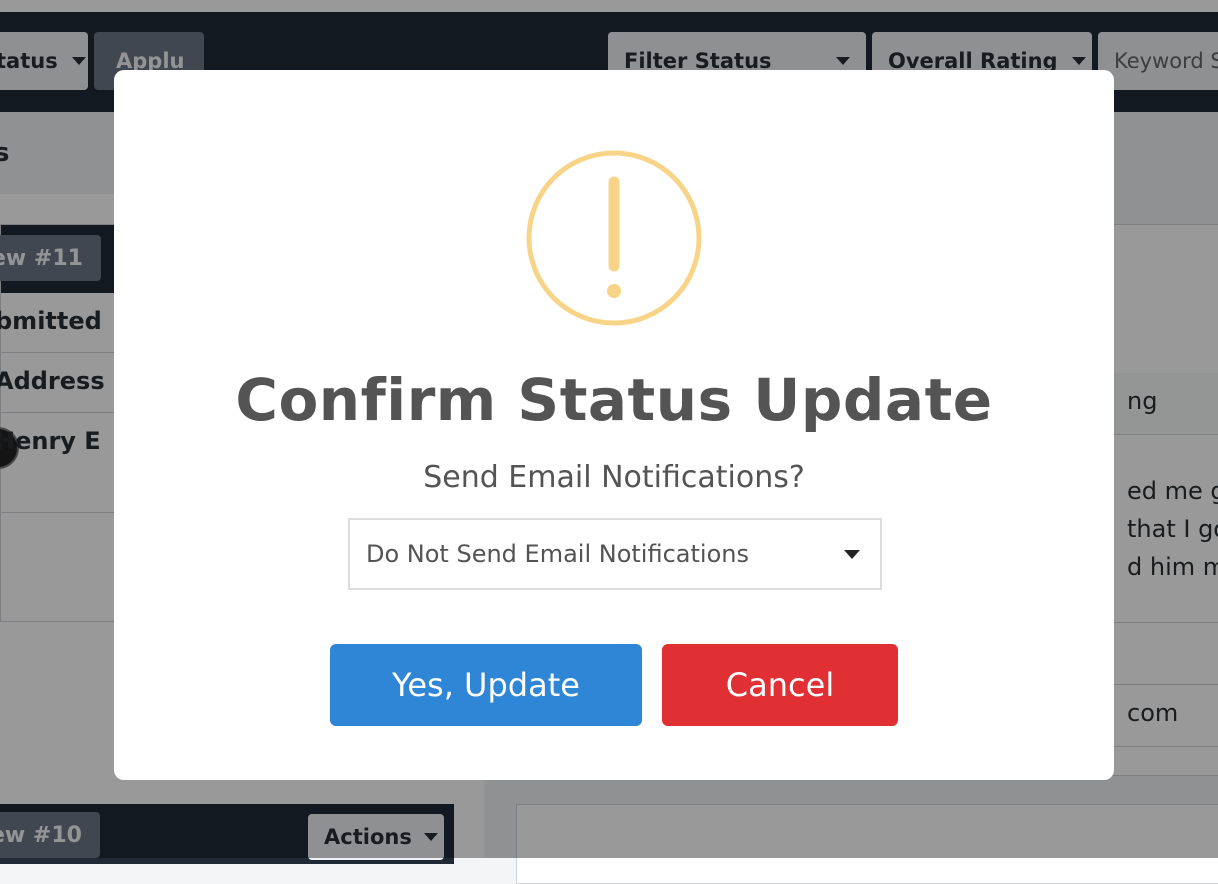  I want to click on dialog-subtitle: Send Email Notifications?, so click(614, 477).